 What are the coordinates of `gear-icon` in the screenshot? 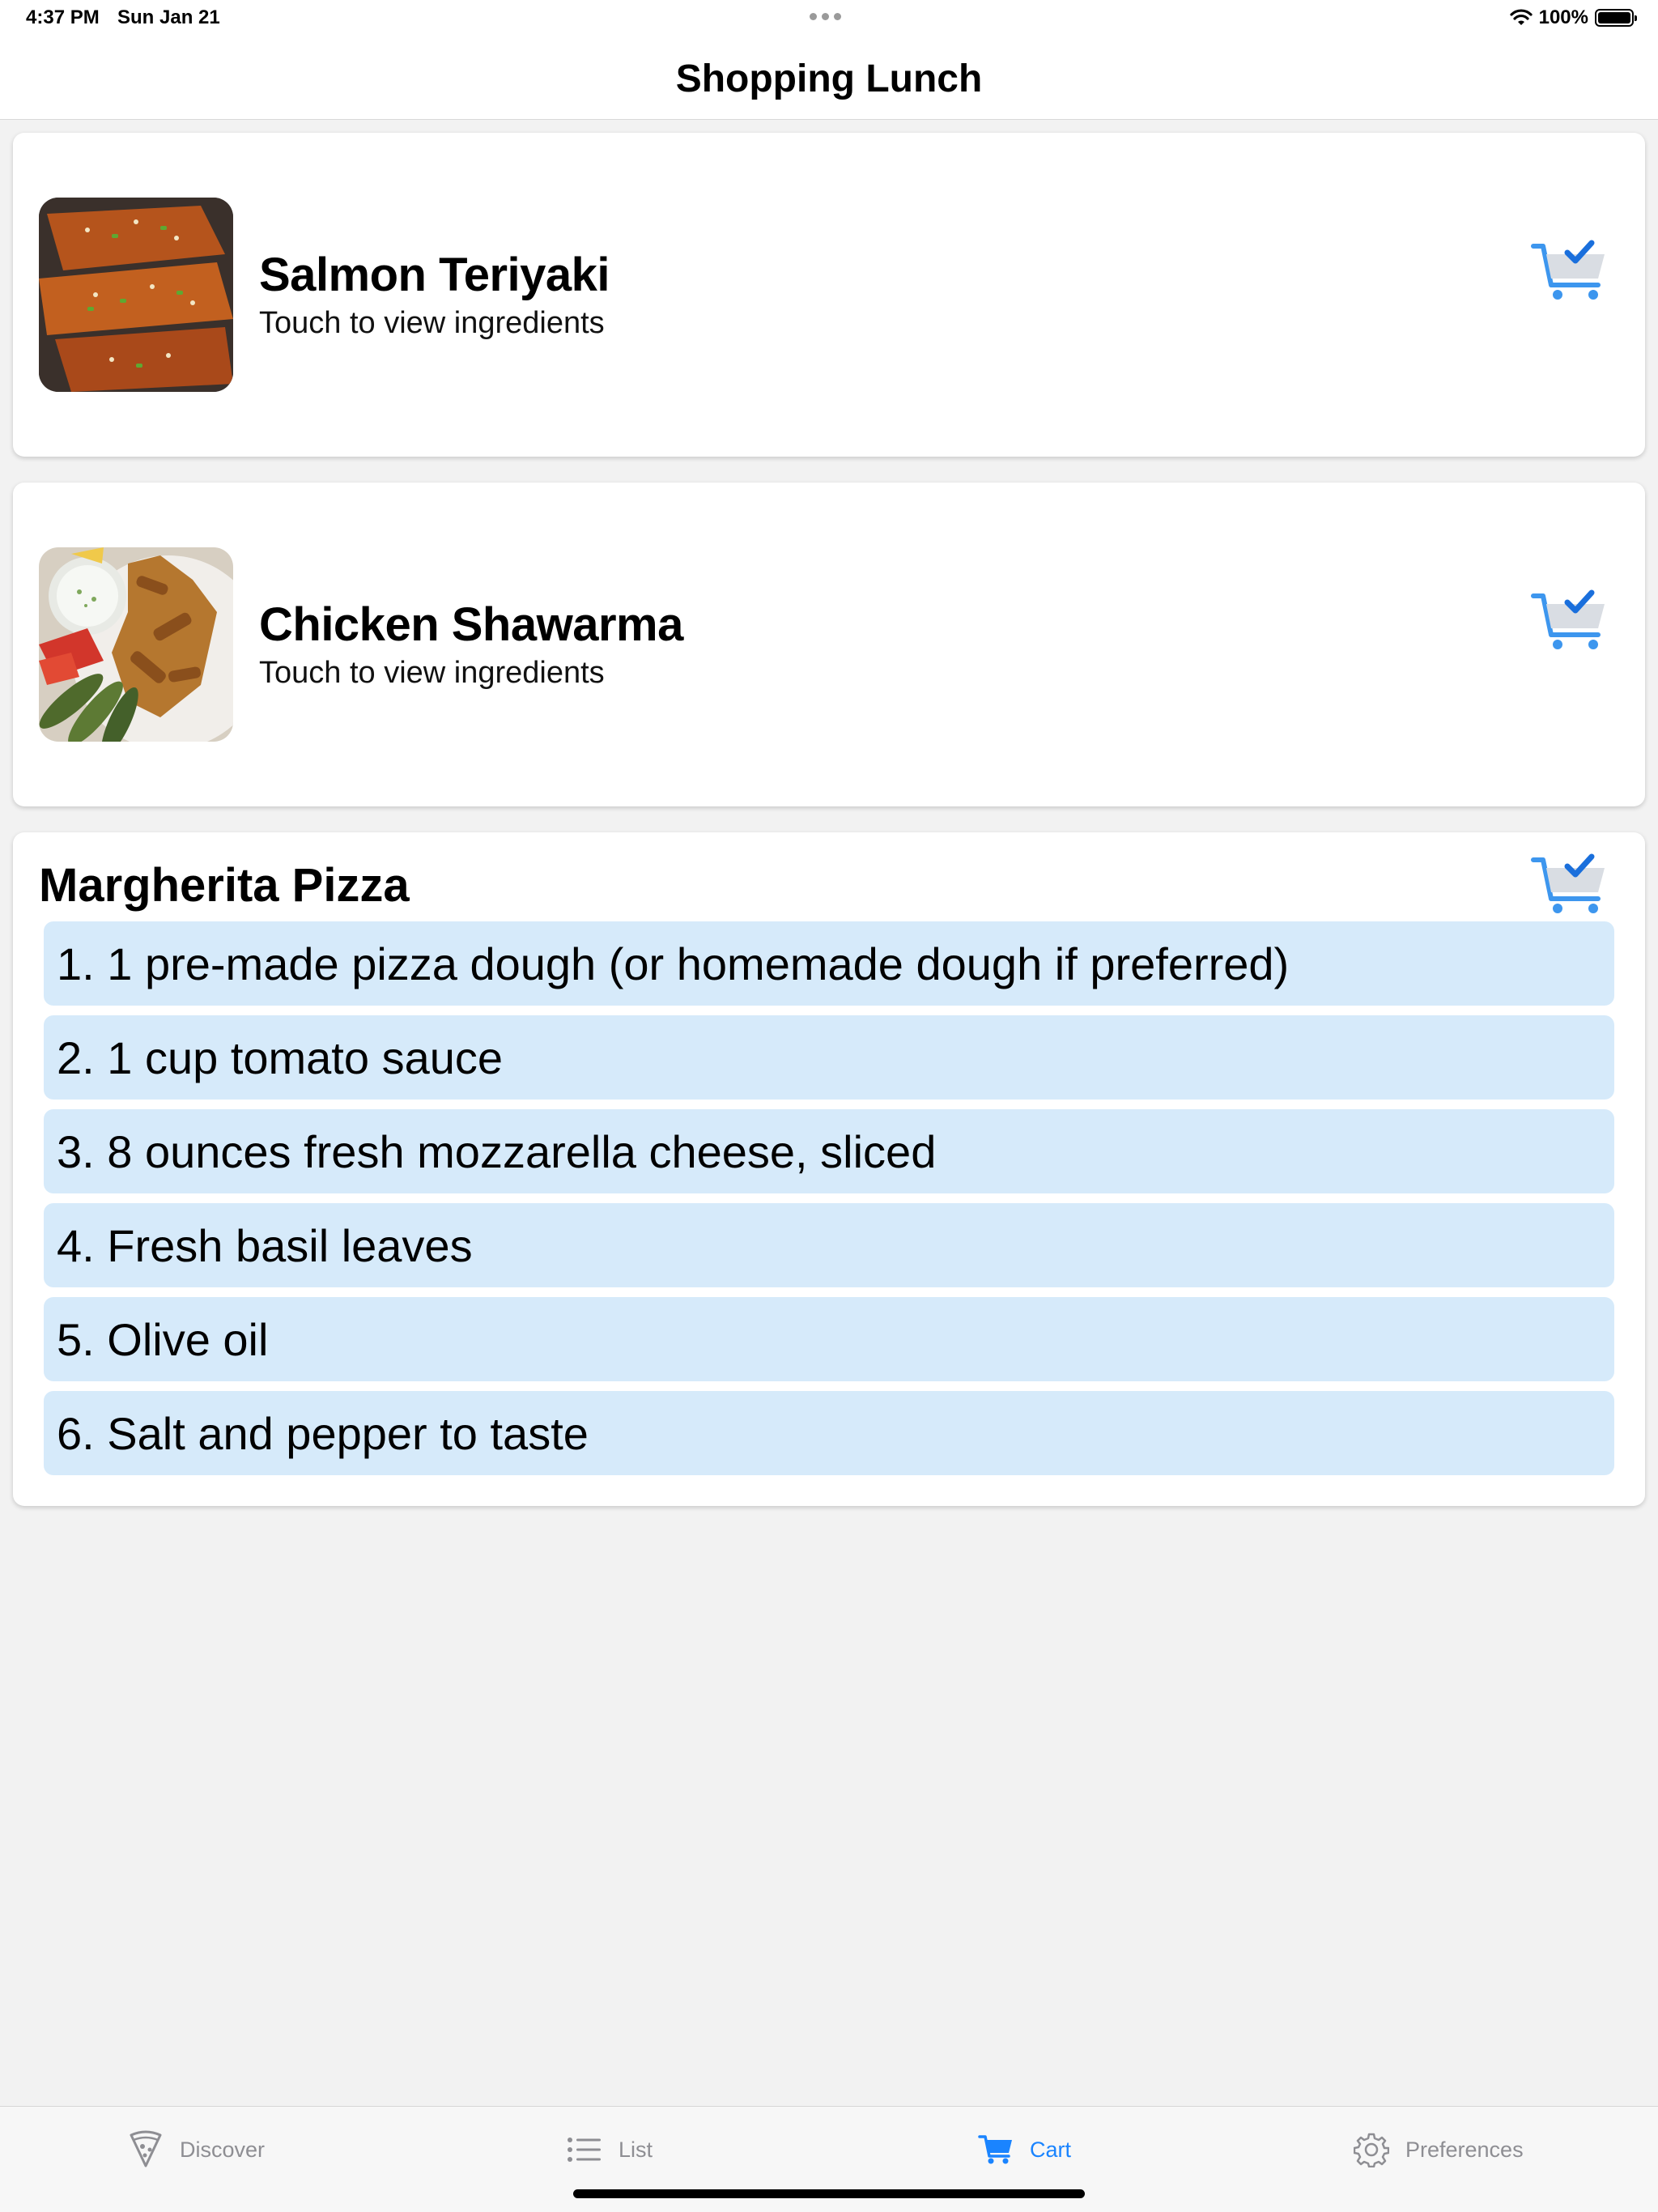 It's located at (1371, 2150).